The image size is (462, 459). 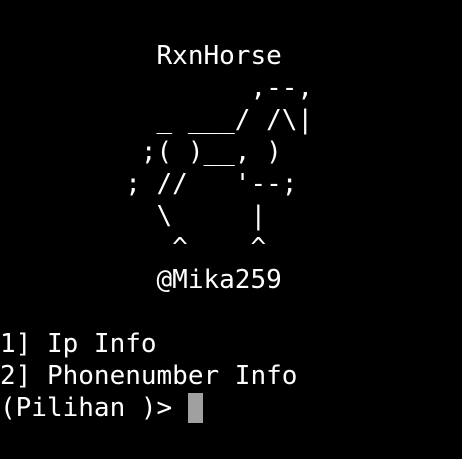 What do you see at coordinates (141, 56) in the screenshot?
I see `banner-title: RxnHorse` at bounding box center [141, 56].